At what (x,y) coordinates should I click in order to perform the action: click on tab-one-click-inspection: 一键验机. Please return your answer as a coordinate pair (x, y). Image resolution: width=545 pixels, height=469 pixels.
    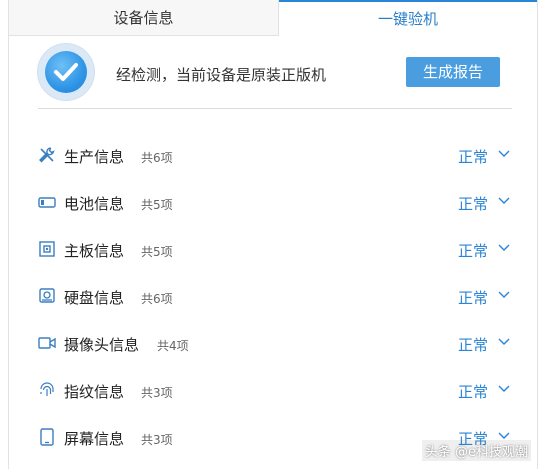
    Looking at the image, I should click on (408, 18).